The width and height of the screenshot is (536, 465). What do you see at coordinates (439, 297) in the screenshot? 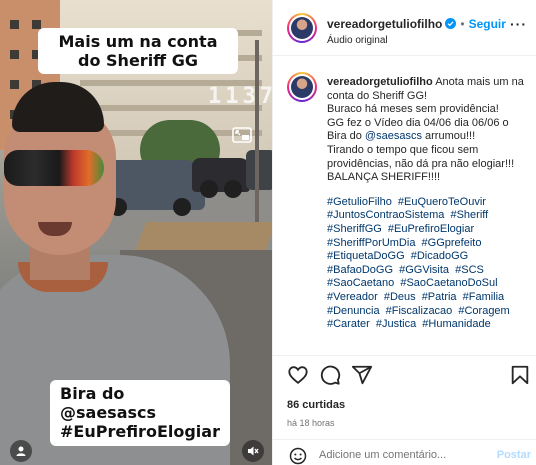
I see `hashtag-link: #Patria` at bounding box center [439, 297].